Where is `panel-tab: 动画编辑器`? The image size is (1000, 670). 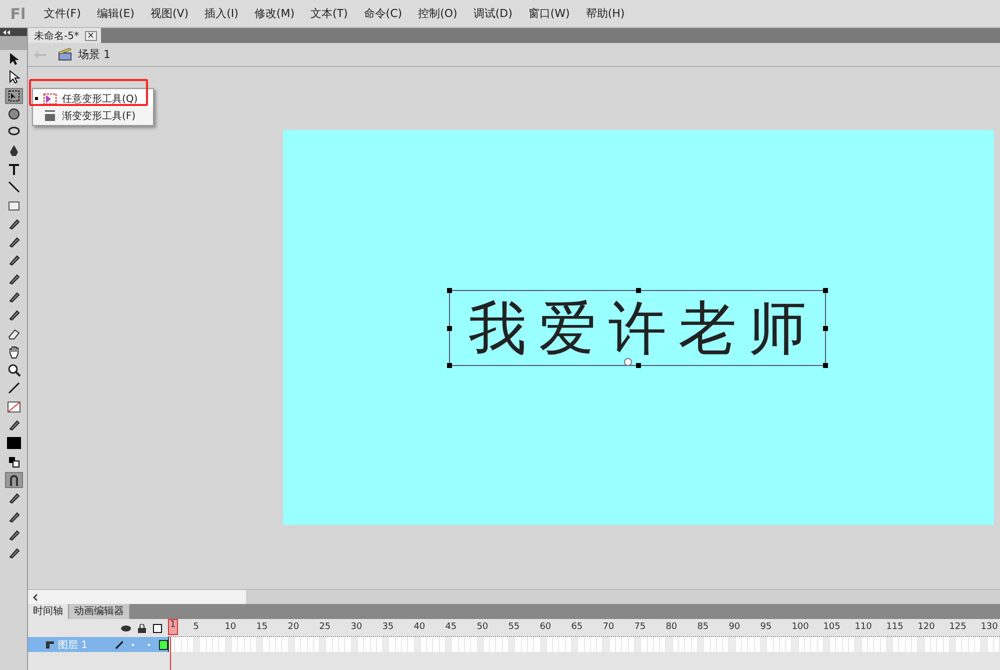
panel-tab: 动画编辑器 is located at coordinates (99, 611).